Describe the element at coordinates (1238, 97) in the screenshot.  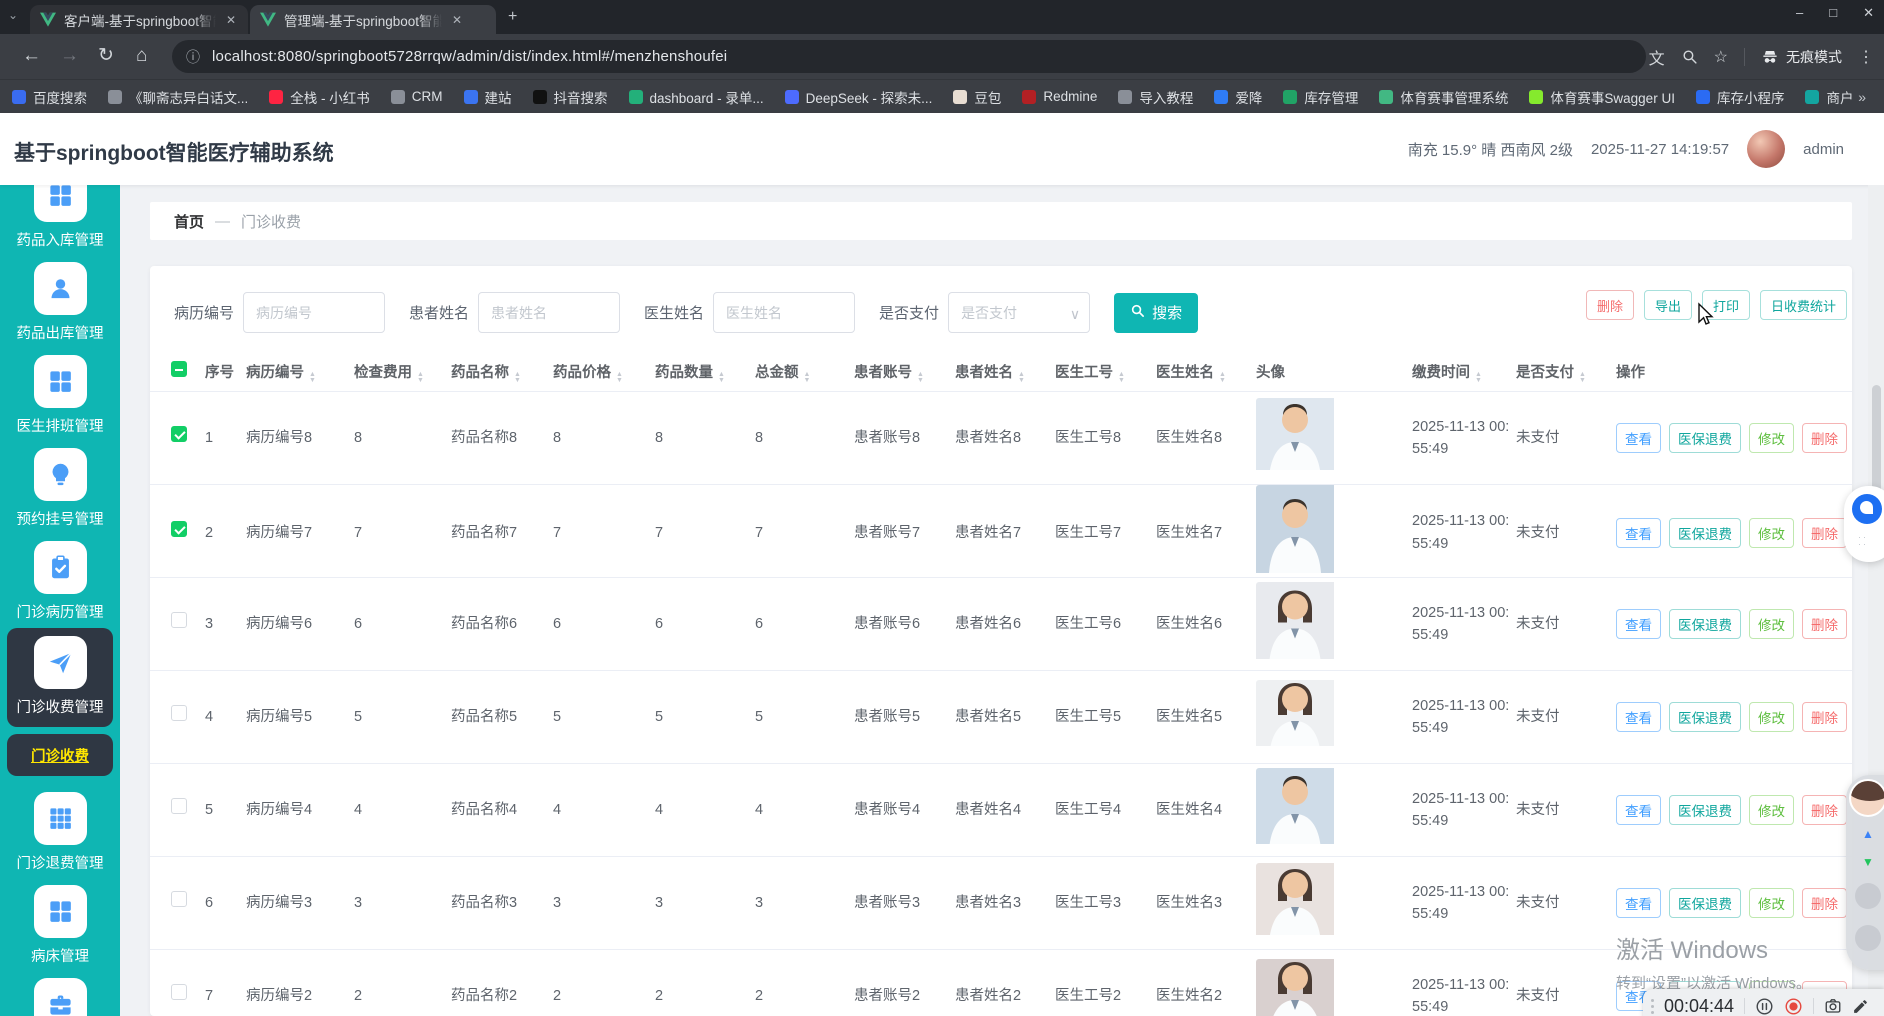
I see `bookmark-item: 爱降` at that location.